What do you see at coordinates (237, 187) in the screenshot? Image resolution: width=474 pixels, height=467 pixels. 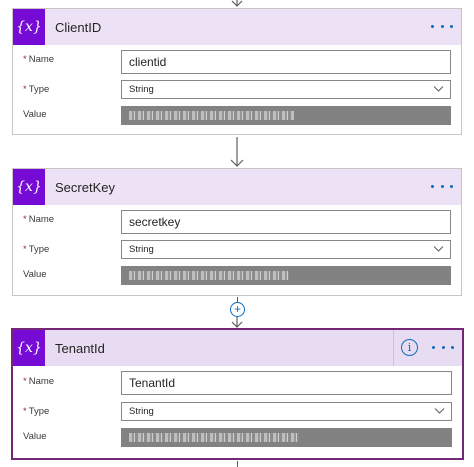 I see `card-header: {x} SecretKey` at bounding box center [237, 187].